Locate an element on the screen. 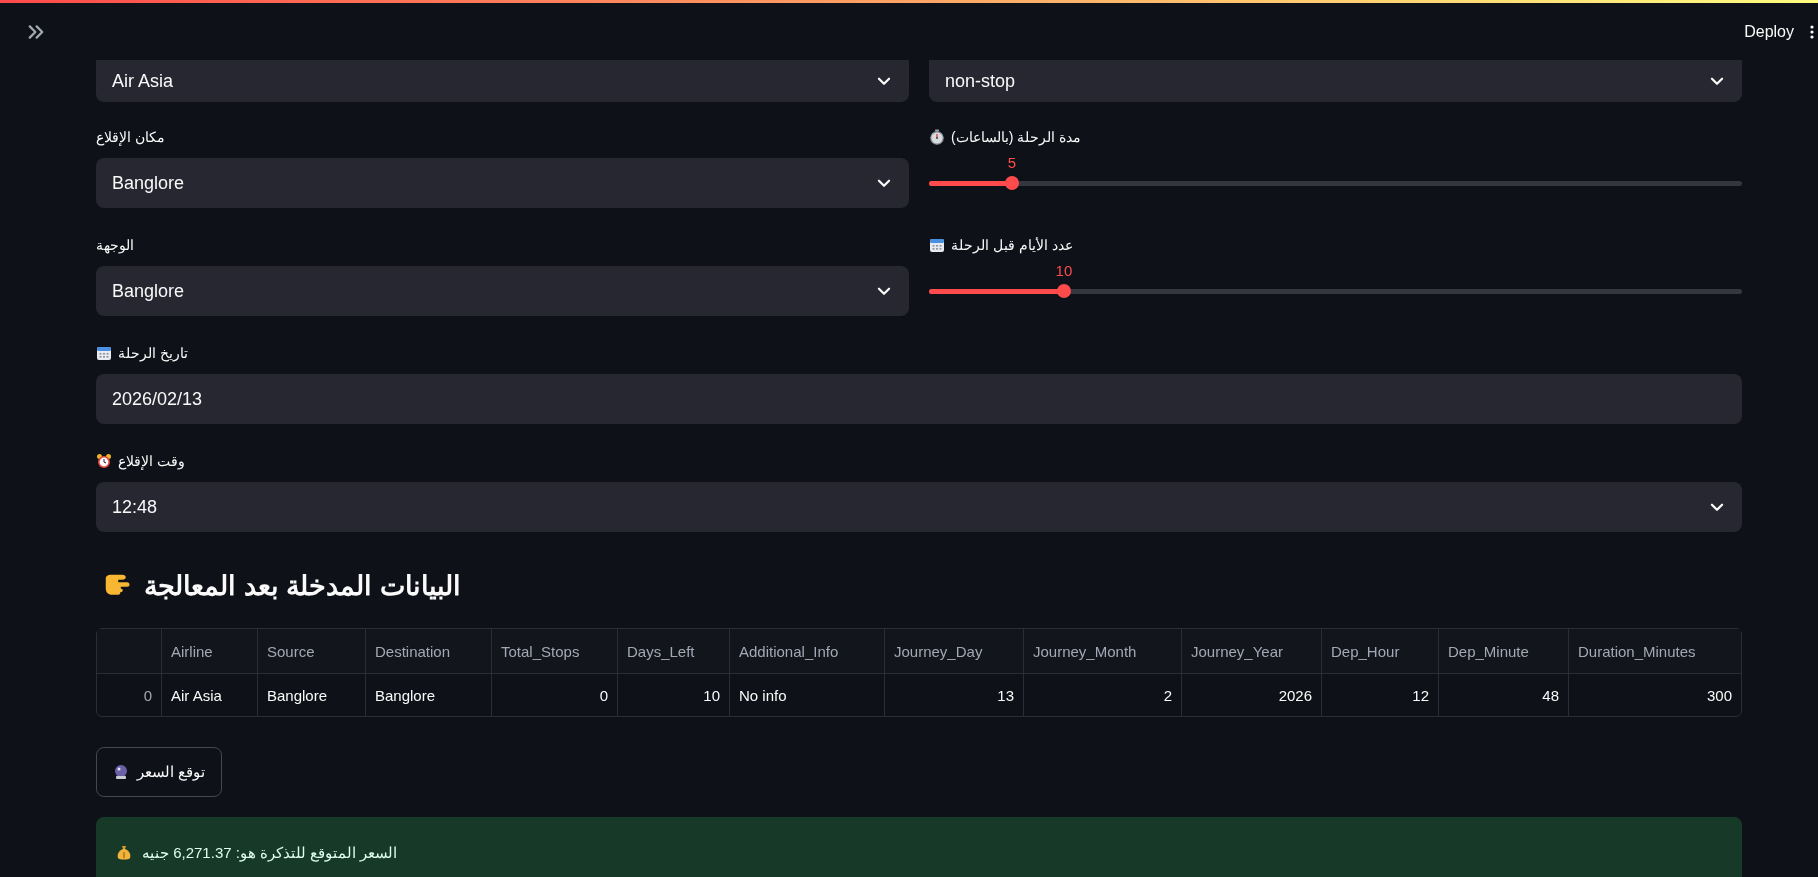 This screenshot has height=877, width=1818. table-cell: 300 is located at coordinates (1654, 695).